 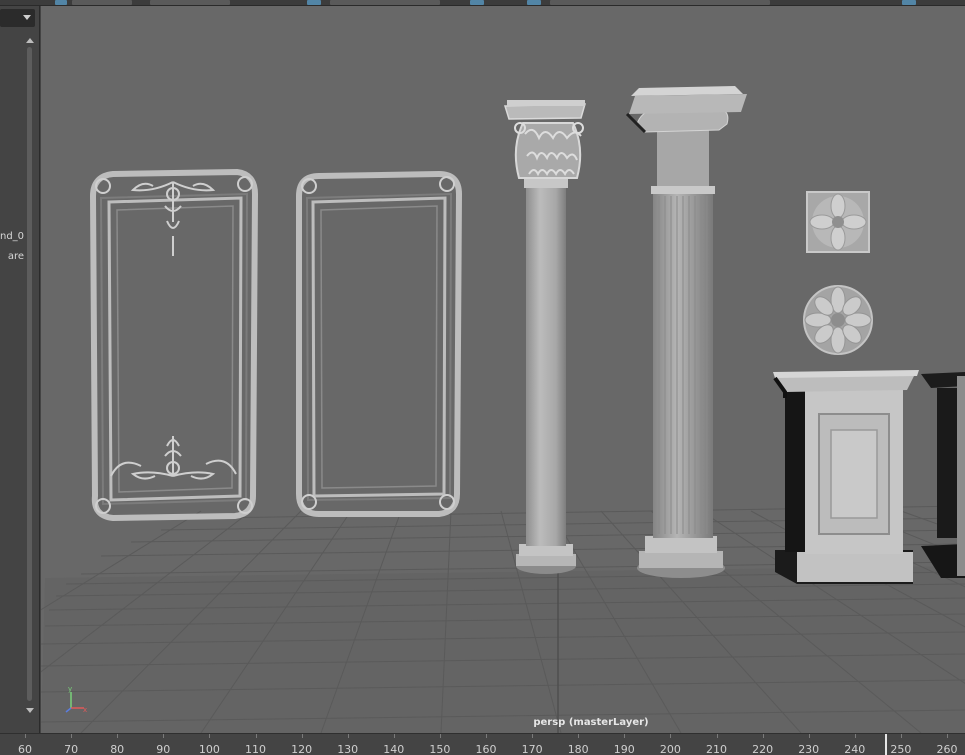 What do you see at coordinates (855, 749) in the screenshot?
I see `tick-label: 240` at bounding box center [855, 749].